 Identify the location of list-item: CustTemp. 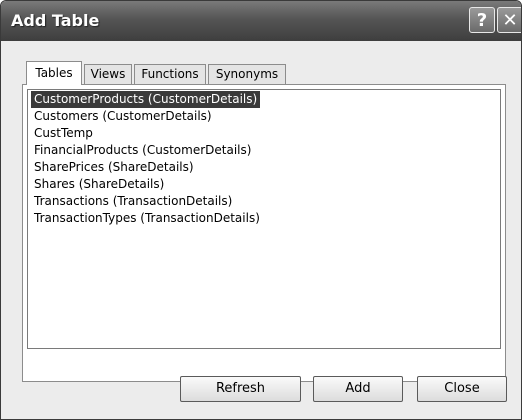
(63, 133).